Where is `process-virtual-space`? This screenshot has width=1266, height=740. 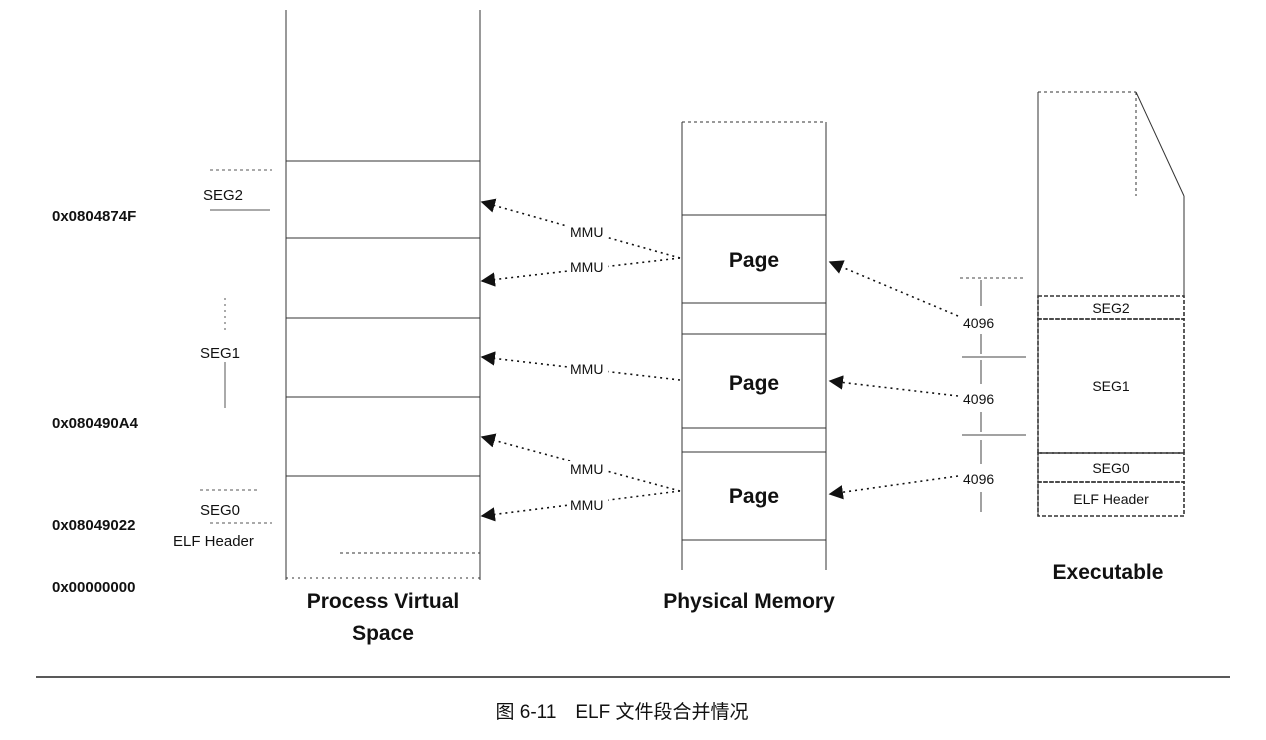
process-virtual-space is located at coordinates (383, 295).